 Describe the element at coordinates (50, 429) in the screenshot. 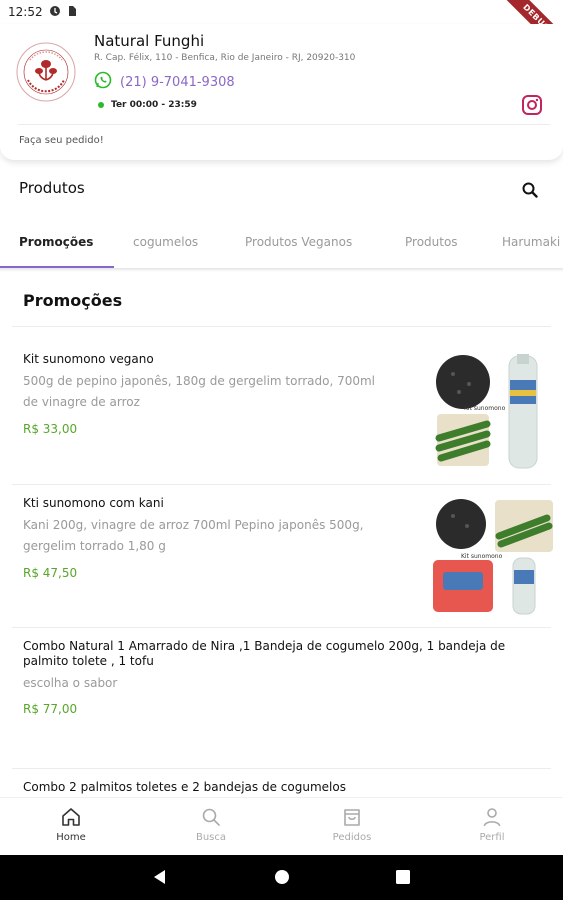

I see `product-price: R$ 33,00` at that location.